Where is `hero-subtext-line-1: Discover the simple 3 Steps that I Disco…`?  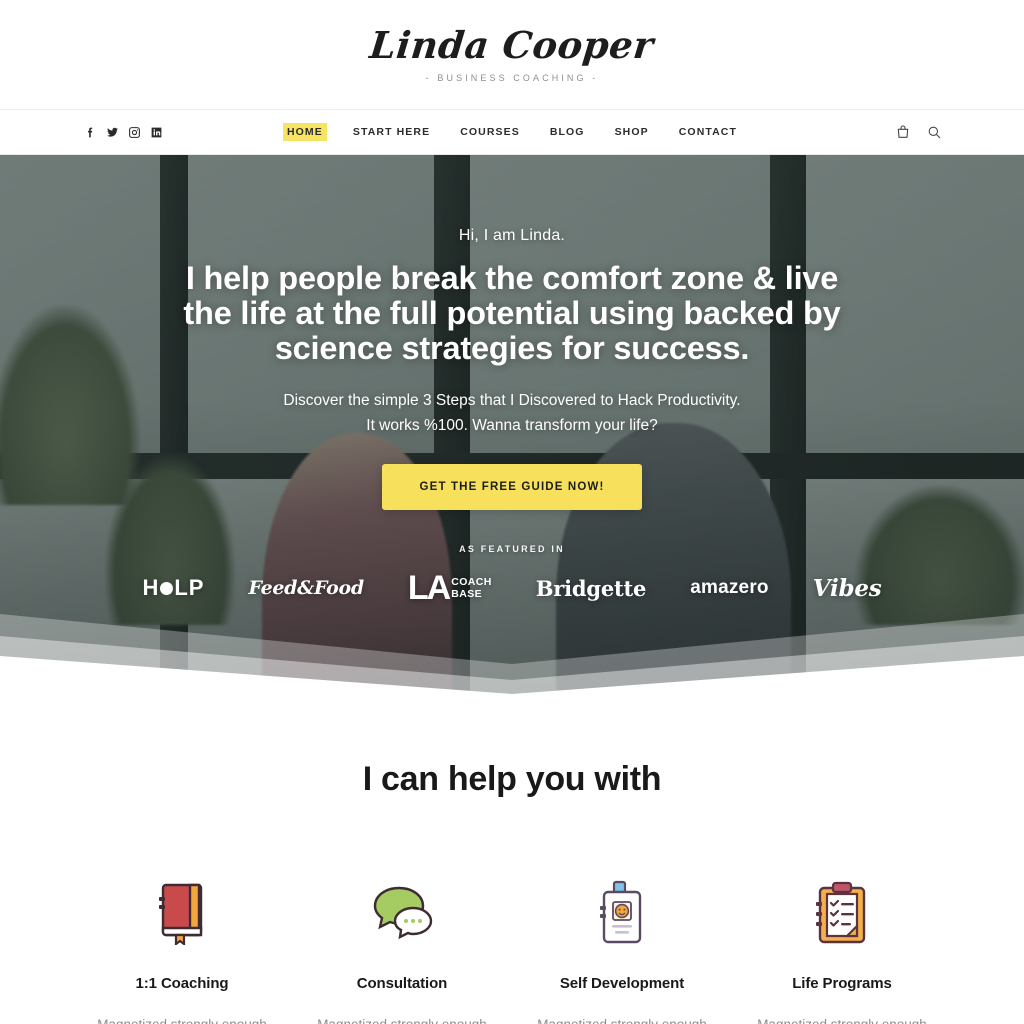
hero-subtext-line-1: Discover the simple 3 Steps that I Disco… is located at coordinates (512, 400).